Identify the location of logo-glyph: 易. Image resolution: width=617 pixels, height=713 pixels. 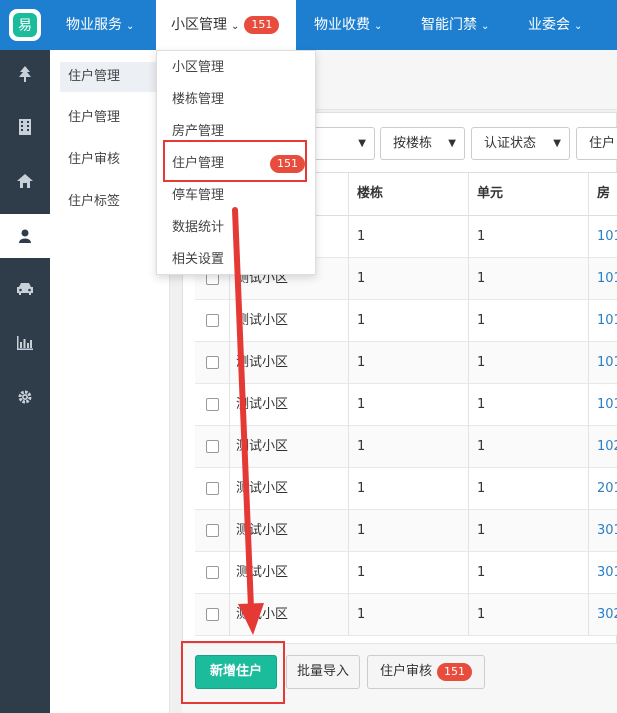
(25, 25).